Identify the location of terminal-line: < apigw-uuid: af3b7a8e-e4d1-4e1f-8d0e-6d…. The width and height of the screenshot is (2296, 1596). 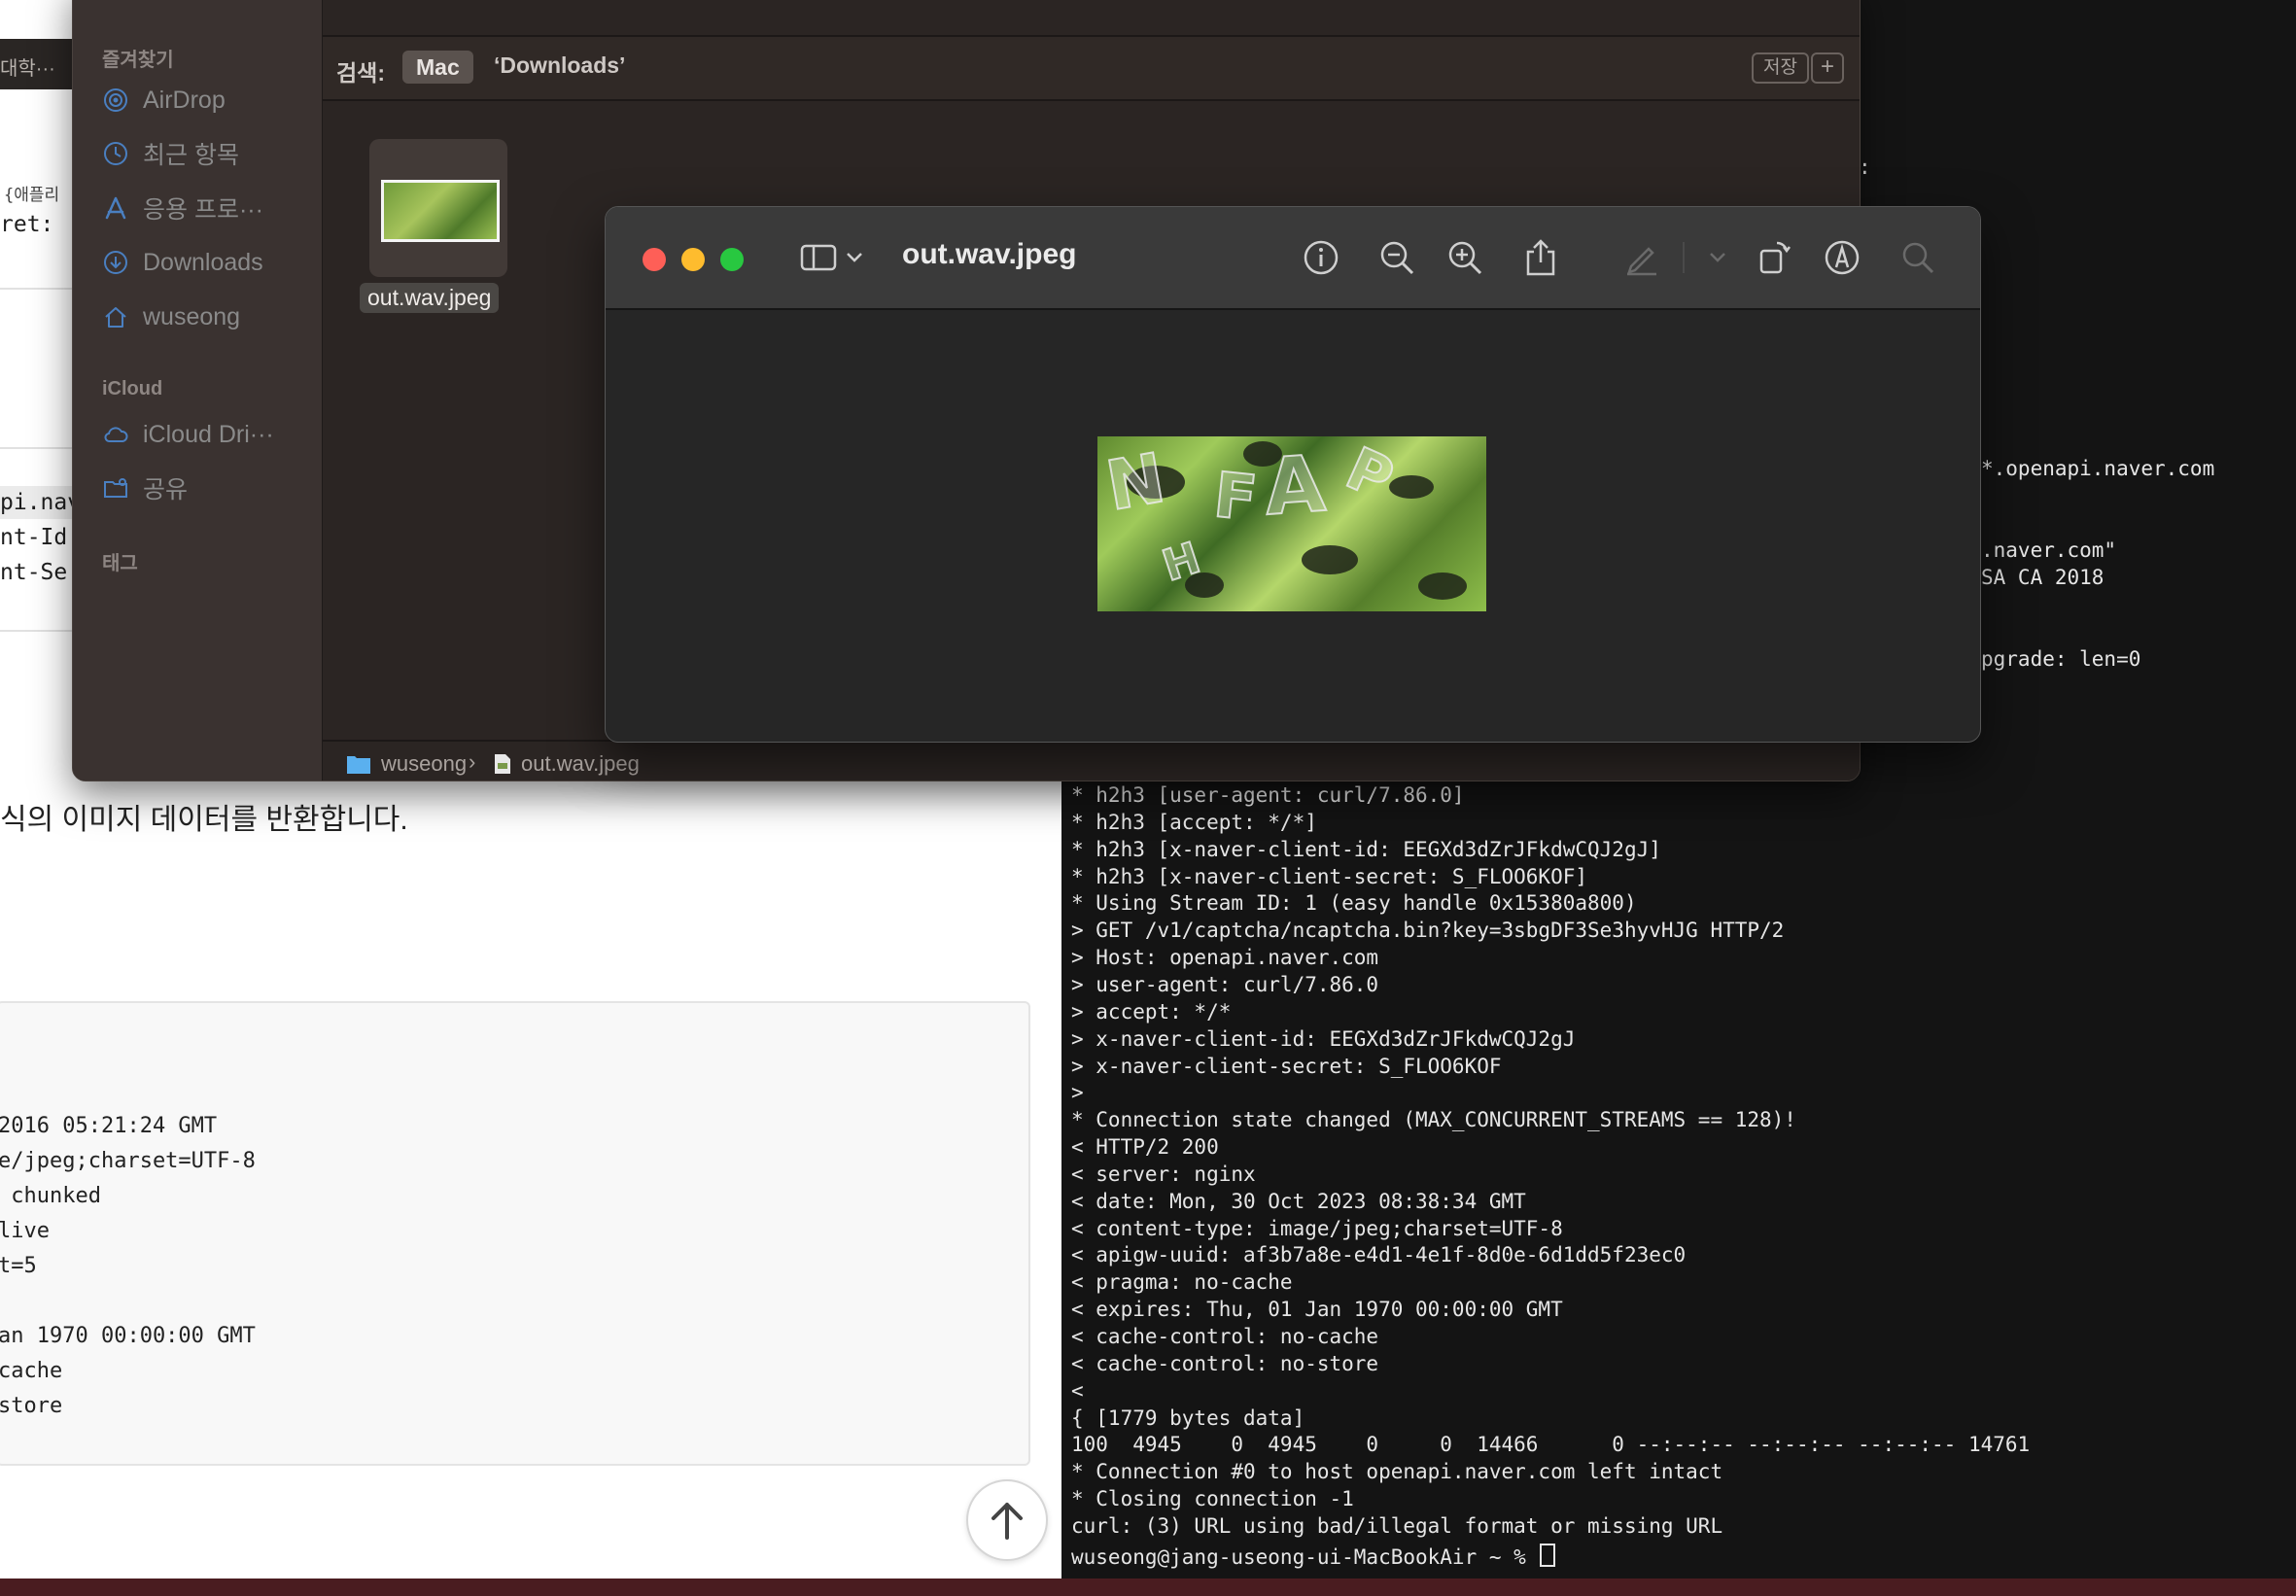
(1379, 1255).